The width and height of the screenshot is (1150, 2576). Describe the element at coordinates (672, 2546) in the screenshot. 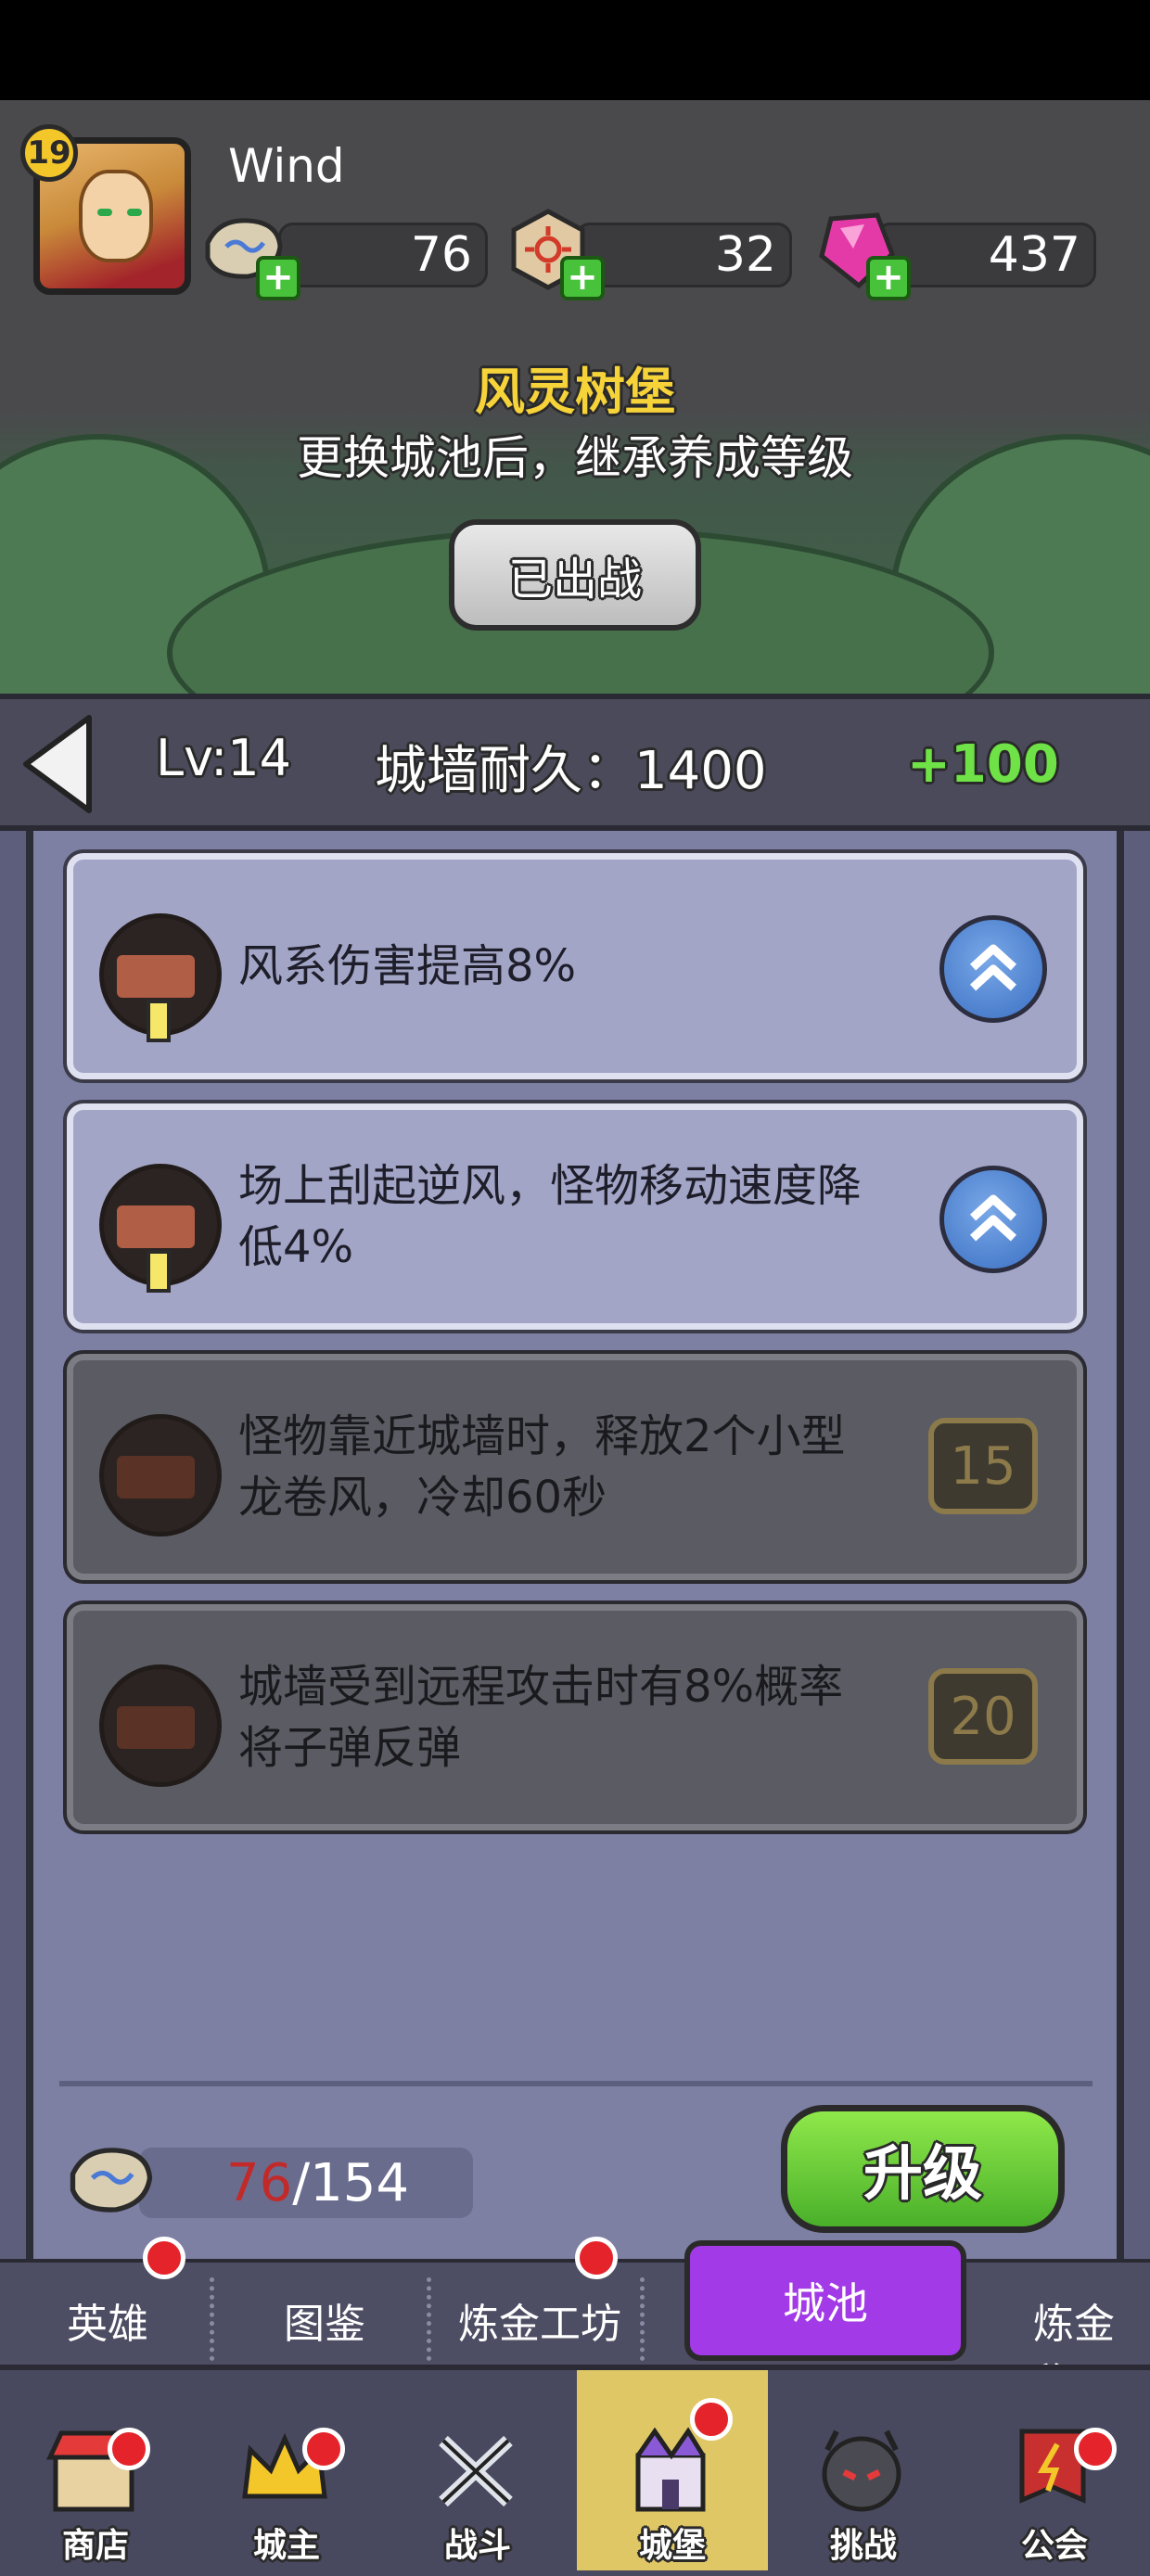

I see `nav-label: 城堡` at that location.